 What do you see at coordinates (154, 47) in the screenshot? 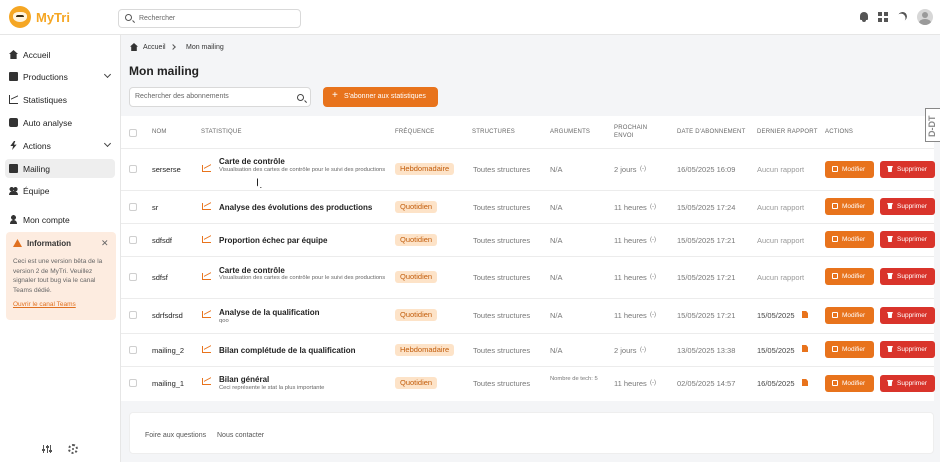
I see `breadcrumb-home: Accueil` at bounding box center [154, 47].